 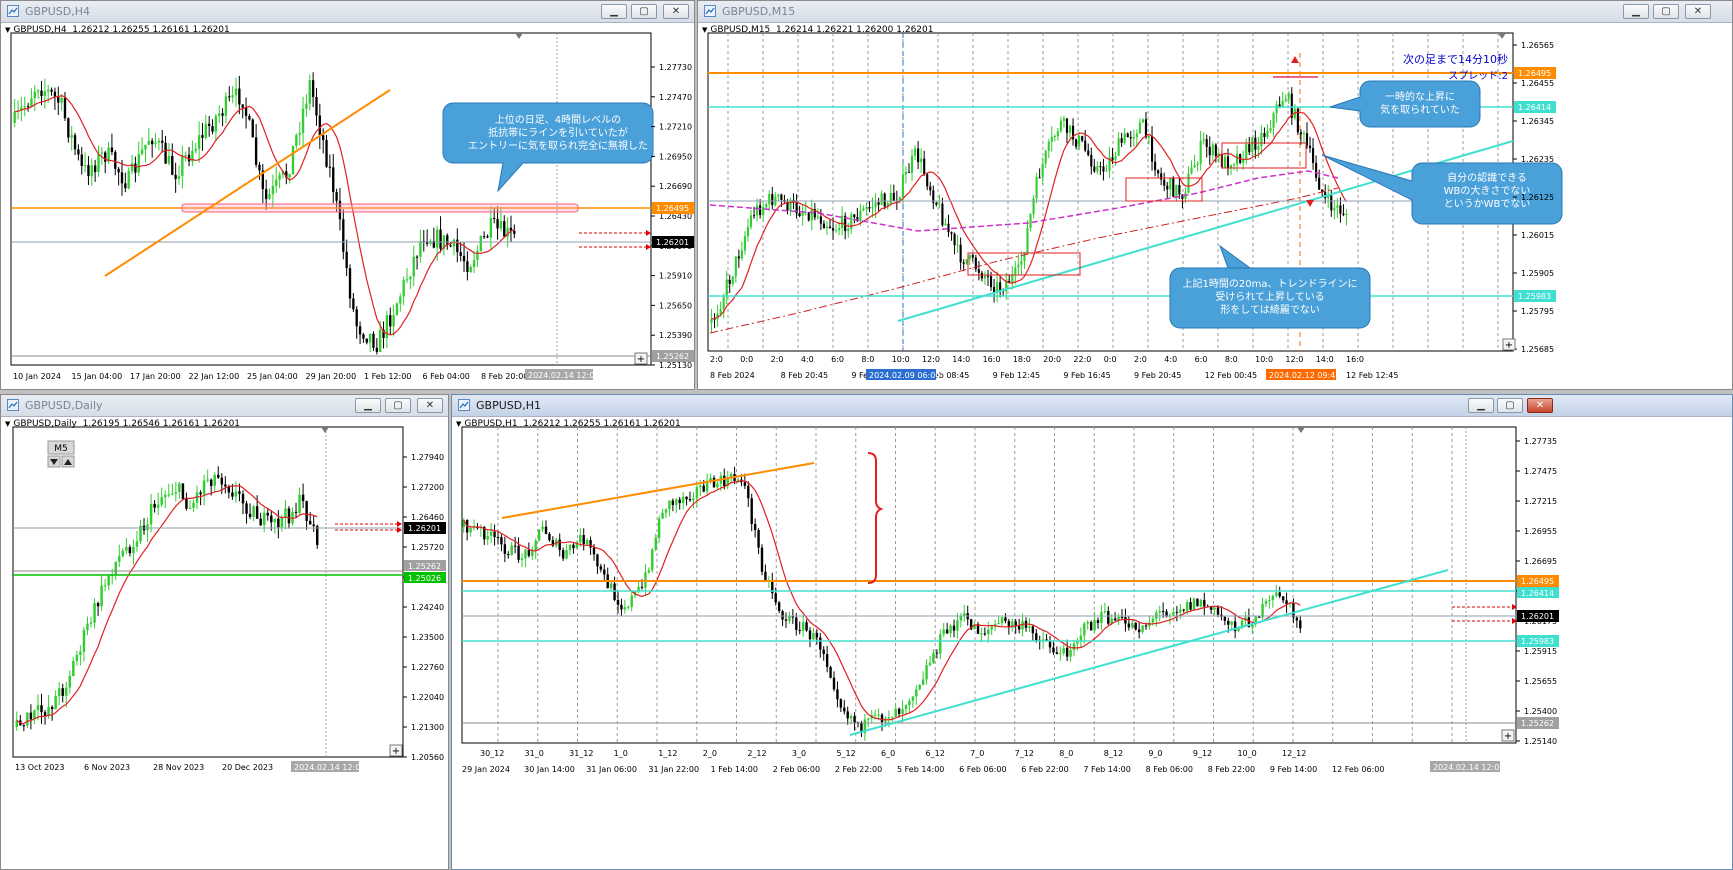 I want to click on callout-bubble, so click(x=1405, y=104).